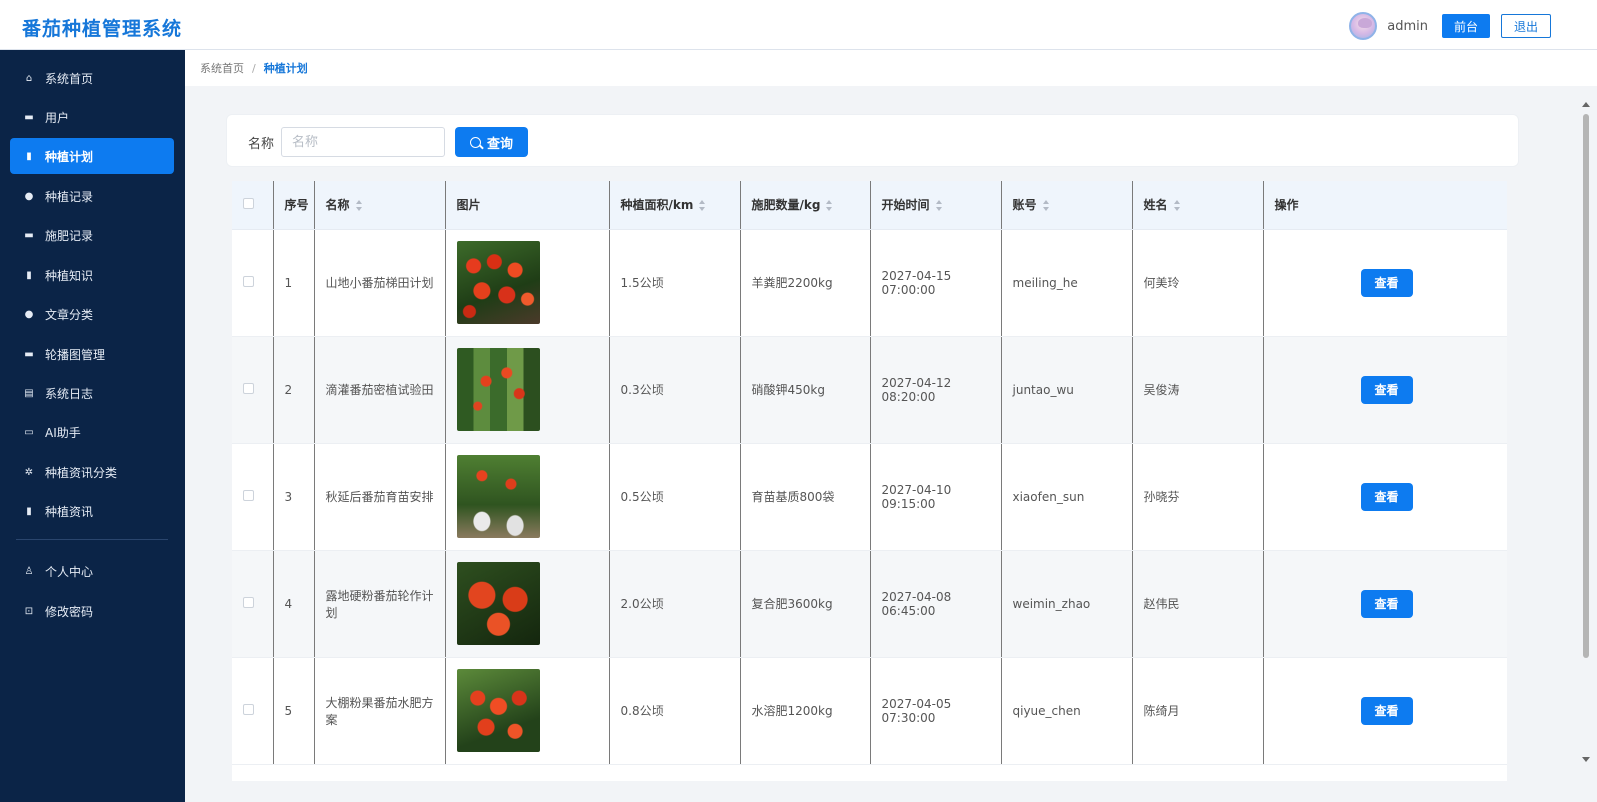  I want to click on front-button: 前台, so click(1466, 26).